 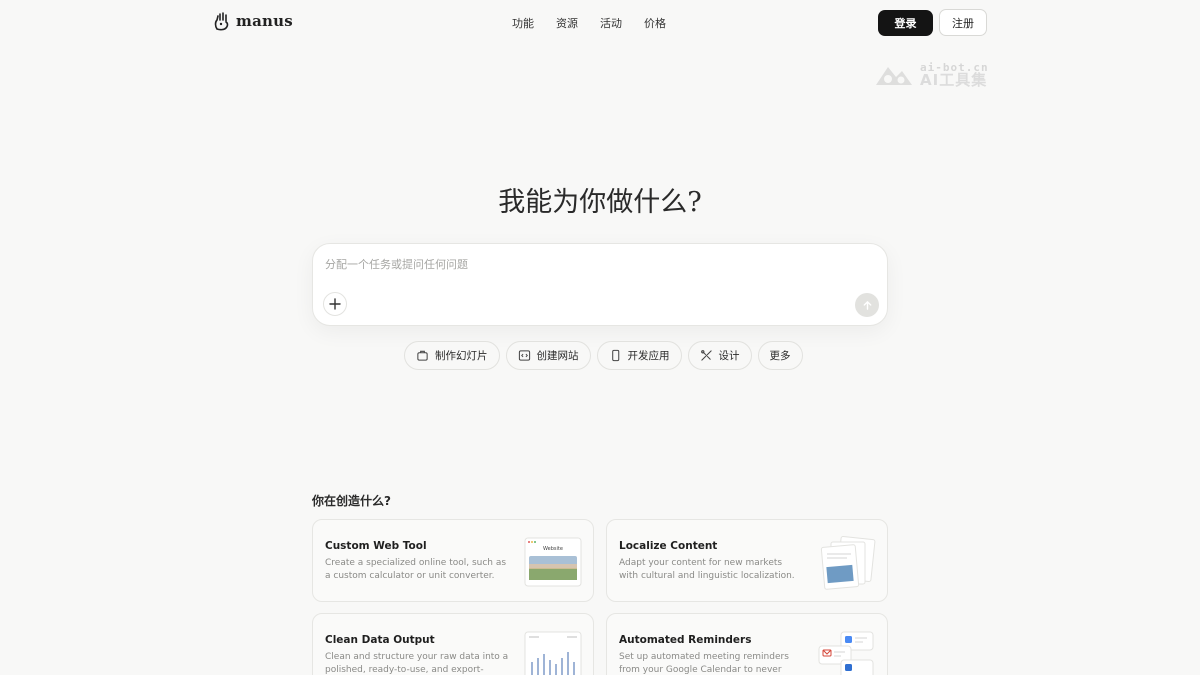 What do you see at coordinates (963, 22) in the screenshot?
I see `signup-button: 注册` at bounding box center [963, 22].